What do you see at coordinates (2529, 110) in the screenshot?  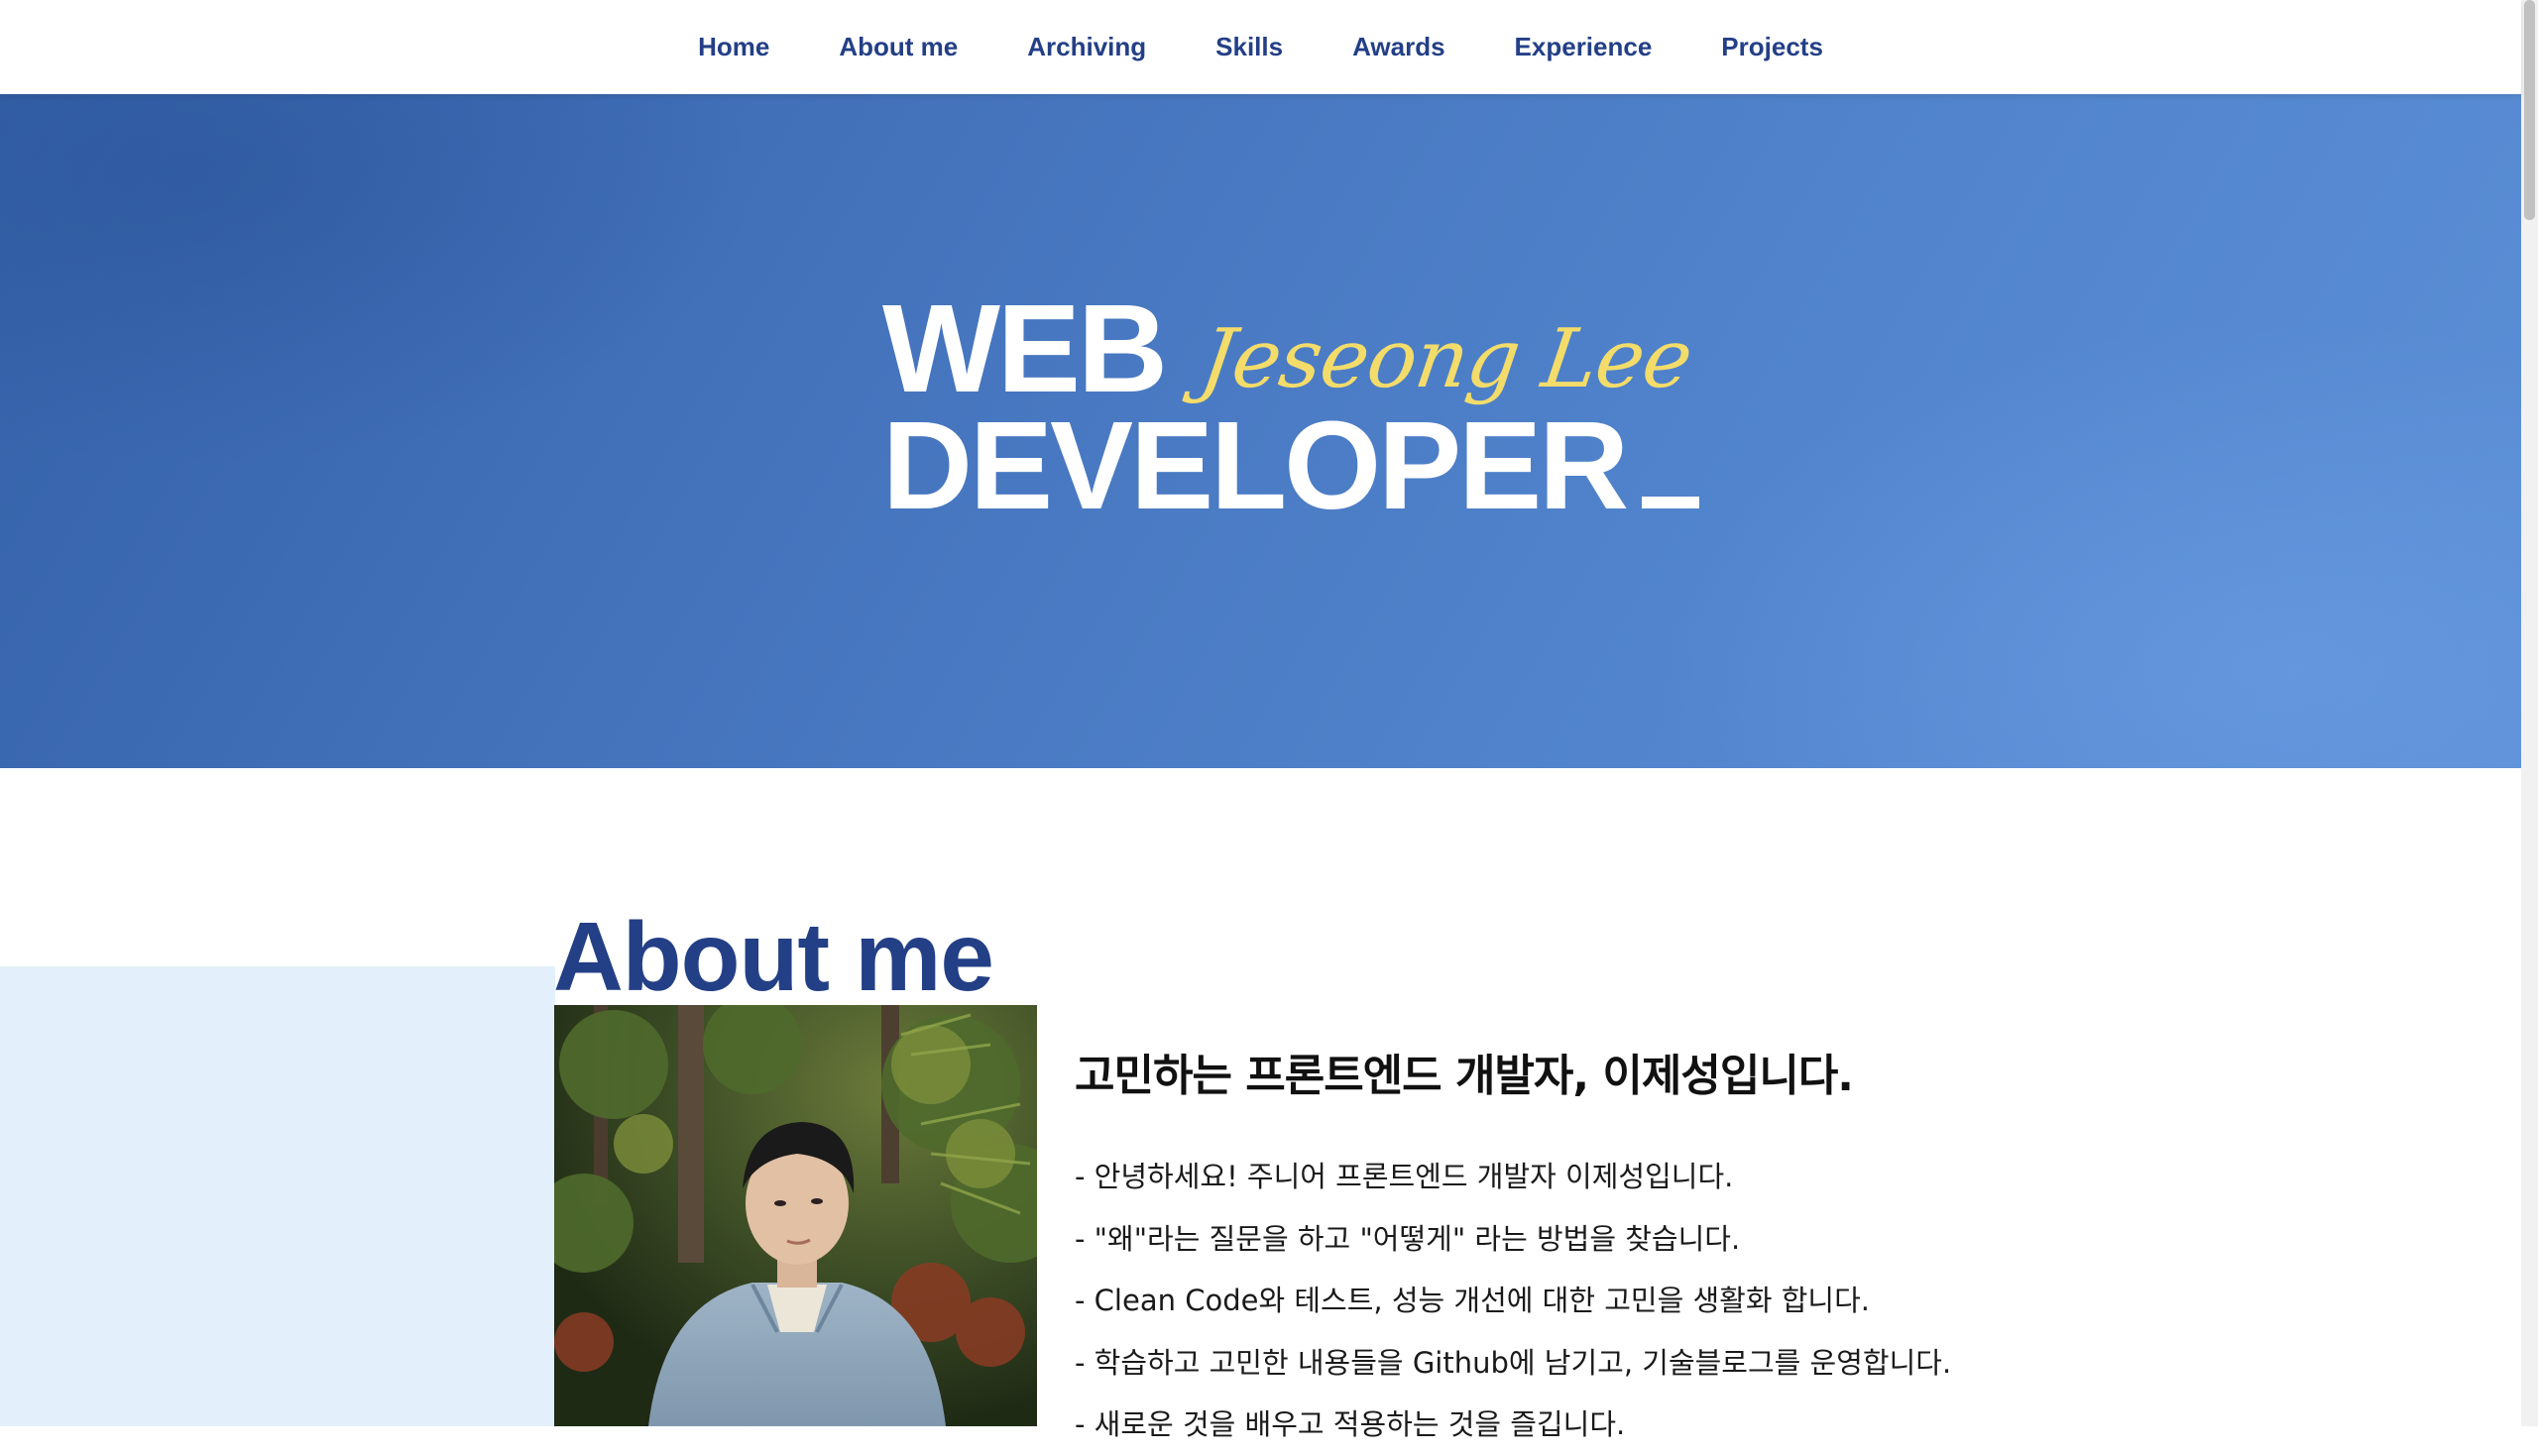 I see `scrollbar-thumb` at bounding box center [2529, 110].